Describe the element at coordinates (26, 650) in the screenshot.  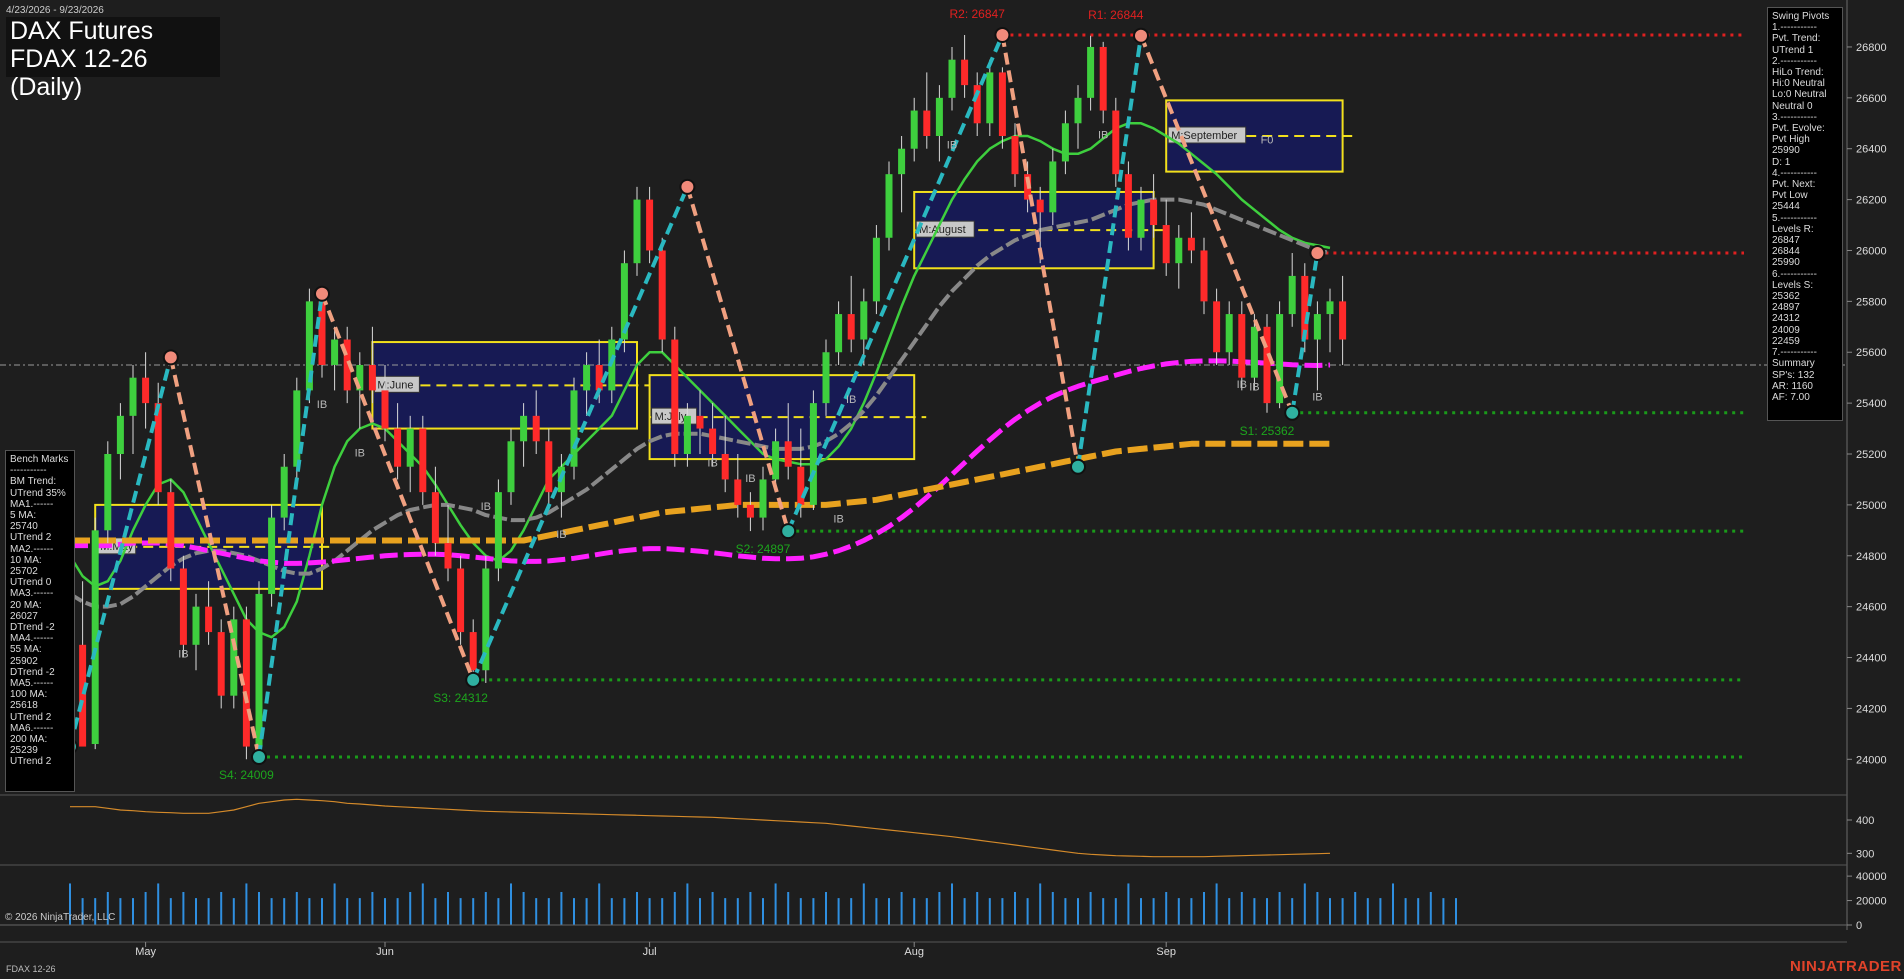
I see `benchmarks-line: 55 MA:` at that location.